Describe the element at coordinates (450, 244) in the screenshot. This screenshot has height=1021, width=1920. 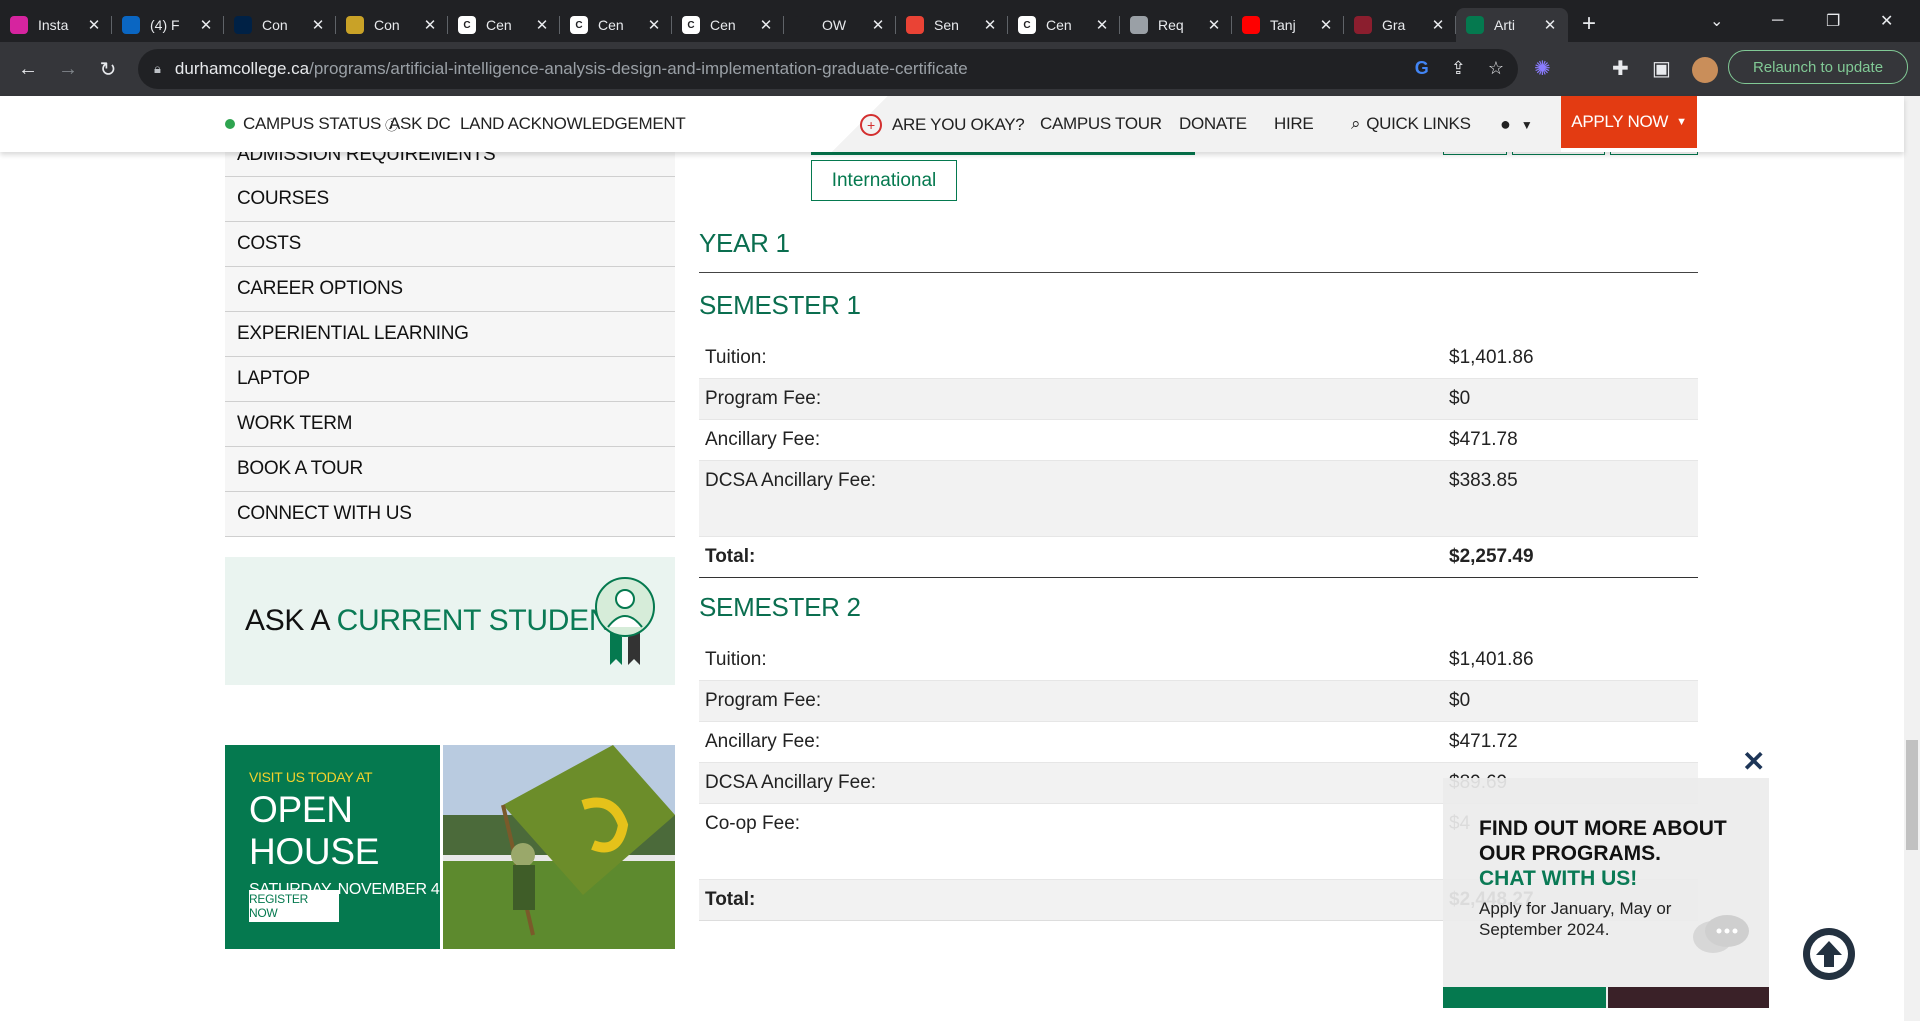
I see `sidebar-item-costs: COSTS` at that location.